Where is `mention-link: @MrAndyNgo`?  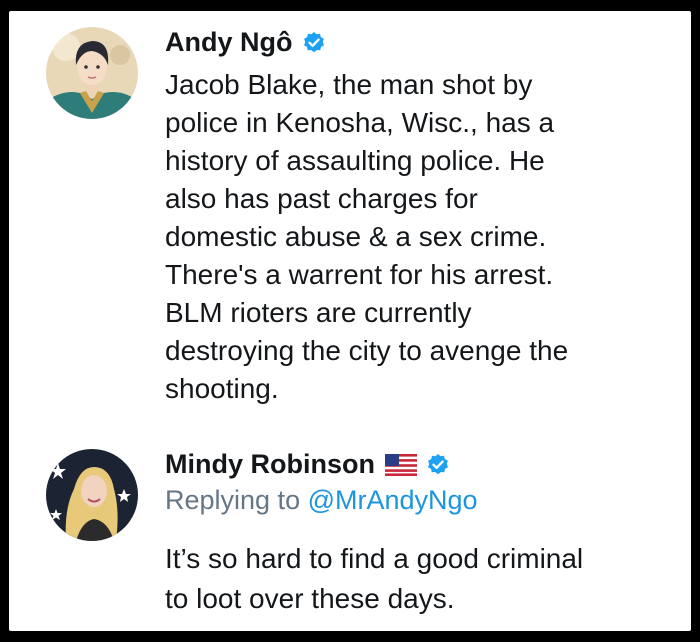
mention-link: @MrAndyNgo is located at coordinates (393, 500).